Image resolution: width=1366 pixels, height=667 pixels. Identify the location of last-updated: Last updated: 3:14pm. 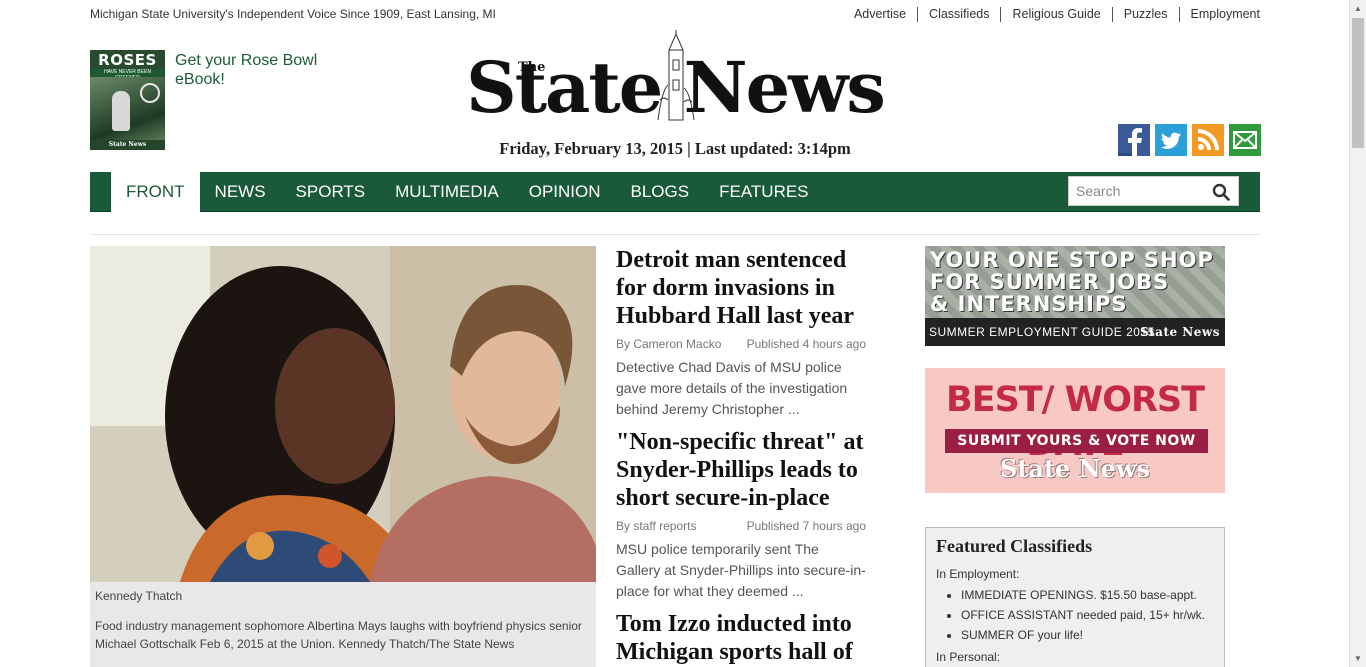
(772, 148).